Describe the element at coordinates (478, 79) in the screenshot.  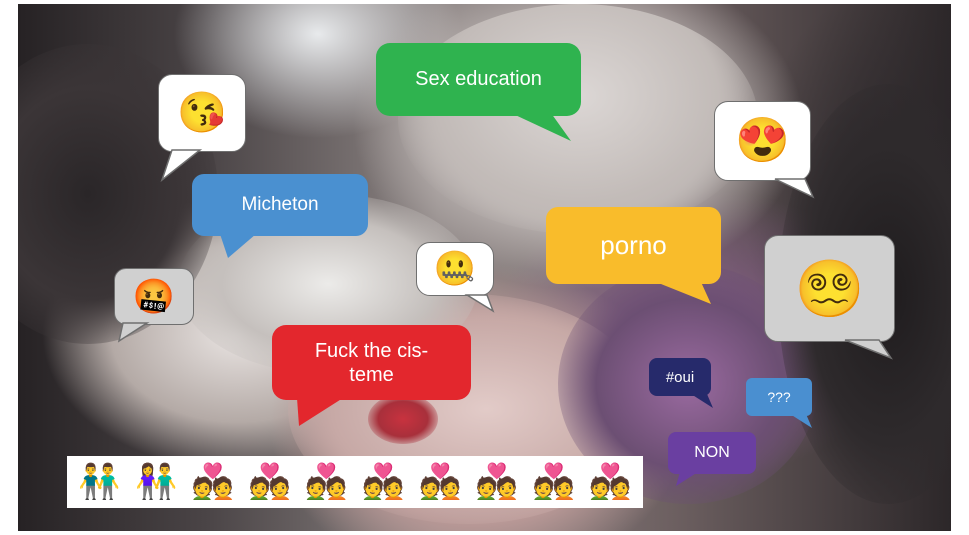
I see `sex-education-text: Sex education` at that location.